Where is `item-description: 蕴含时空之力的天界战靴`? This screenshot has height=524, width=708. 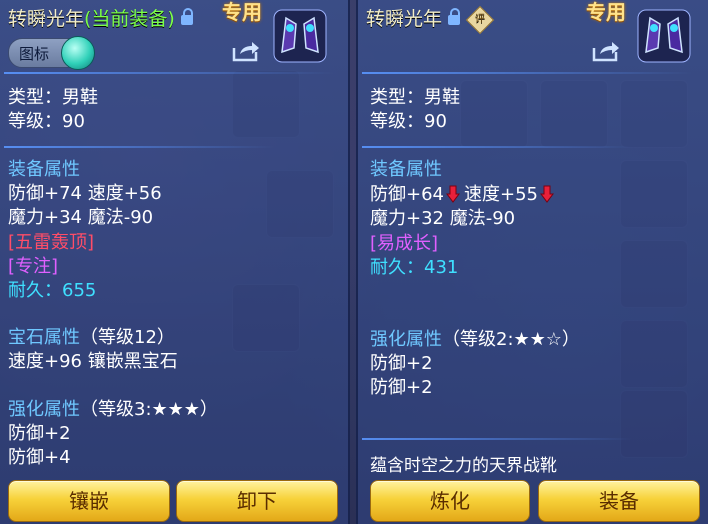
item-description: 蕴含时空之力的天界战靴 is located at coordinates (463, 466).